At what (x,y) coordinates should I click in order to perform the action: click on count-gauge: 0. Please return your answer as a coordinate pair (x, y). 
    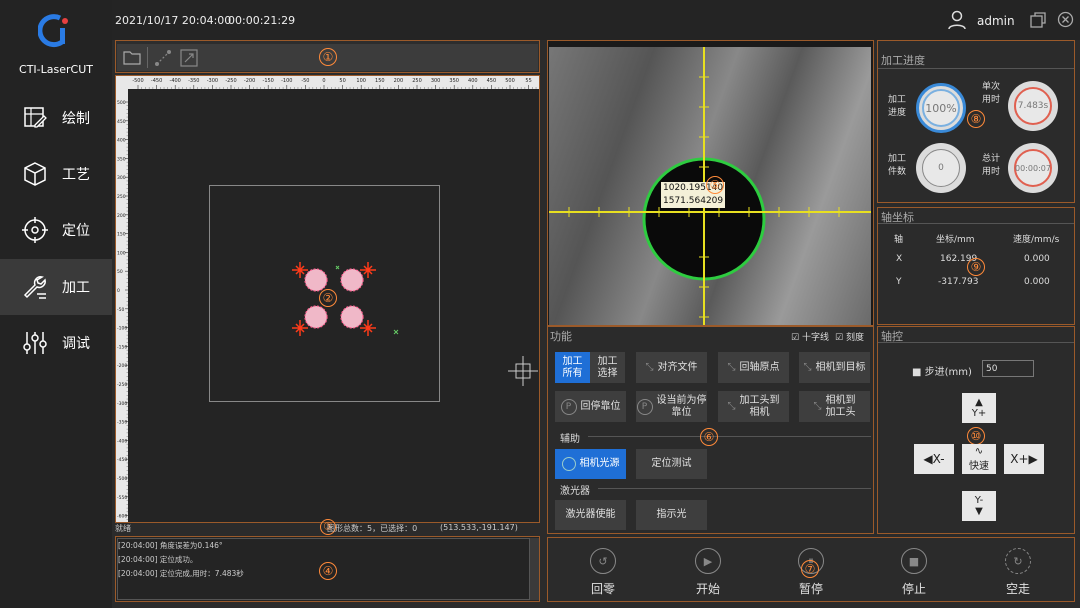
    Looking at the image, I should click on (941, 168).